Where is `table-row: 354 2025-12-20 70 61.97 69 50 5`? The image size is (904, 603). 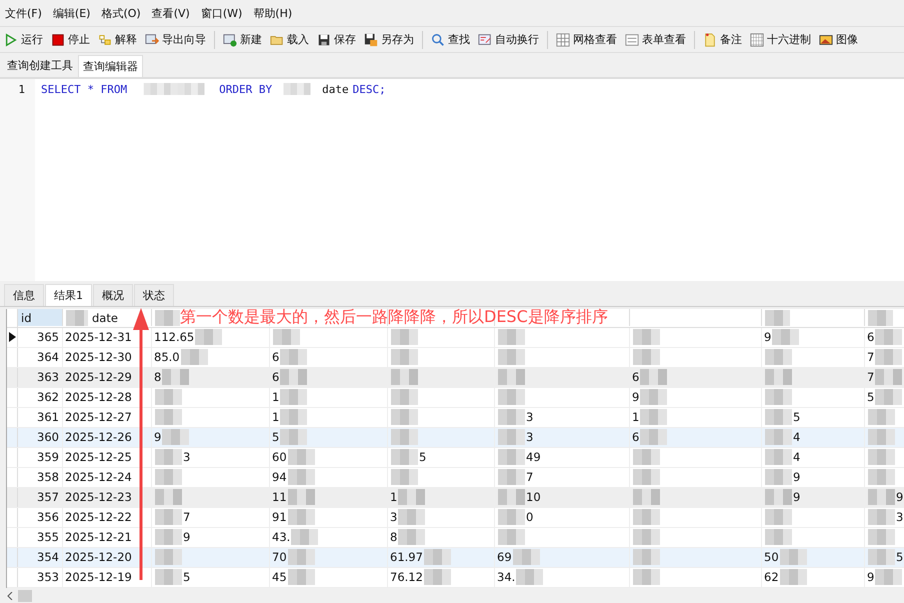 table-row: 354 2025-12-20 70 61.97 69 50 5 is located at coordinates (455, 558).